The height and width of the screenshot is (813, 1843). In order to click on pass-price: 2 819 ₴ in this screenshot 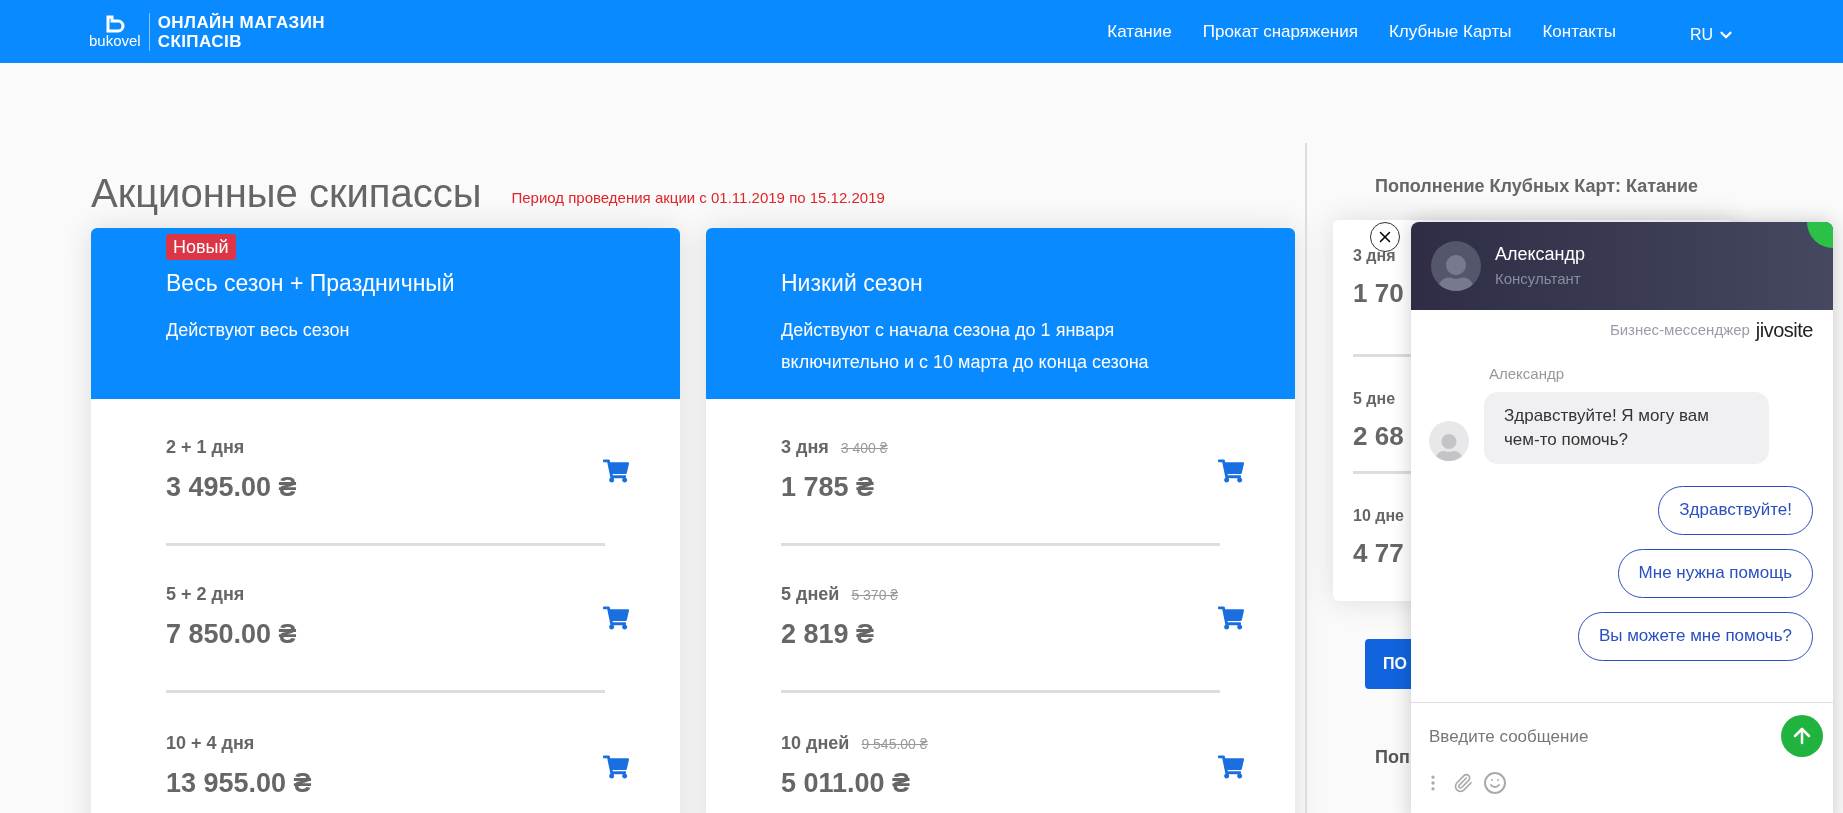, I will do `click(828, 635)`.